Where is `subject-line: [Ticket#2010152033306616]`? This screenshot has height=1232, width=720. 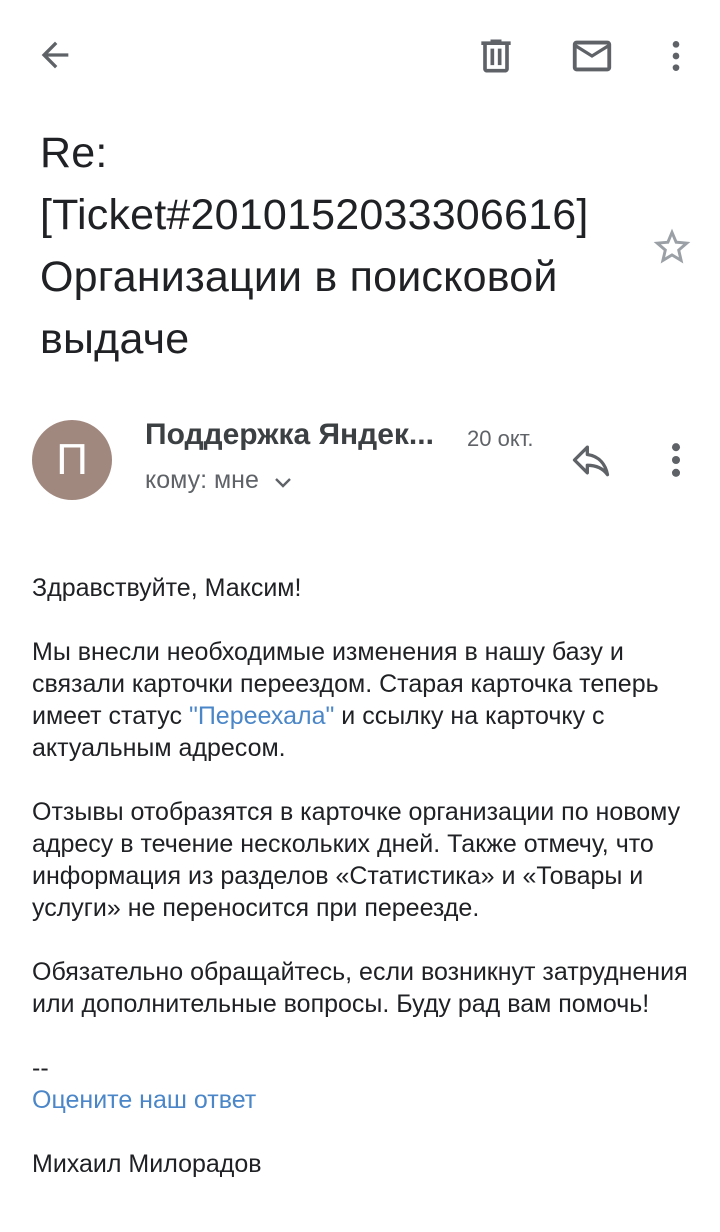
subject-line: [Ticket#2010152033306616] is located at coordinates (314, 215).